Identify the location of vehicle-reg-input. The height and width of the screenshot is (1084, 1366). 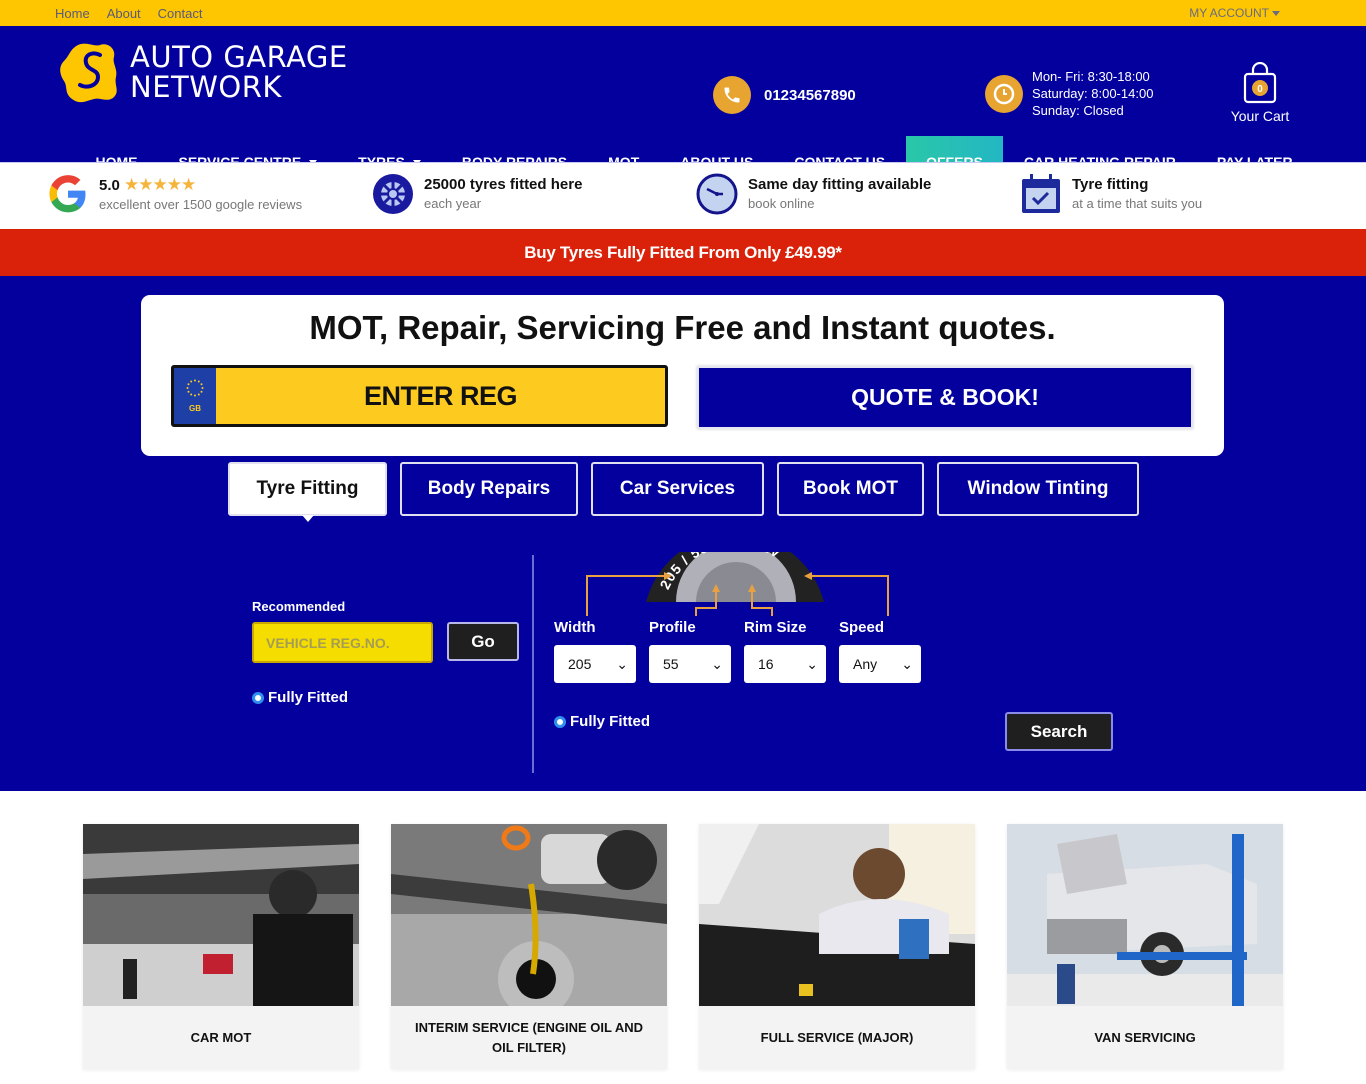
(342, 642).